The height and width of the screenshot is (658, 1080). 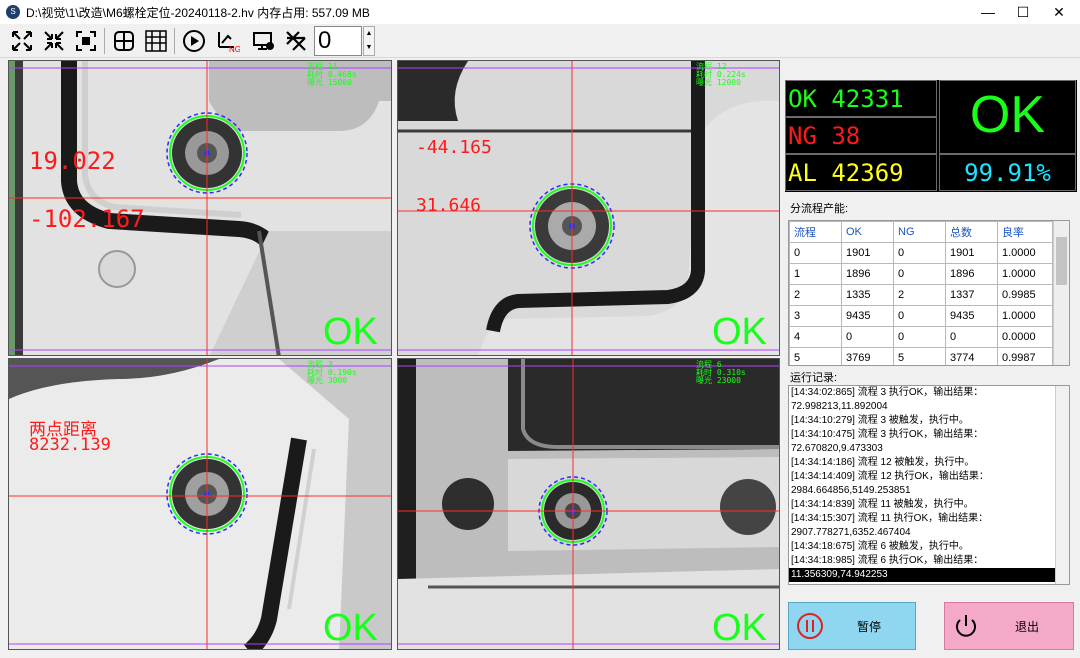 What do you see at coordinates (13, 12) in the screenshot?
I see `app-icon: S` at bounding box center [13, 12].